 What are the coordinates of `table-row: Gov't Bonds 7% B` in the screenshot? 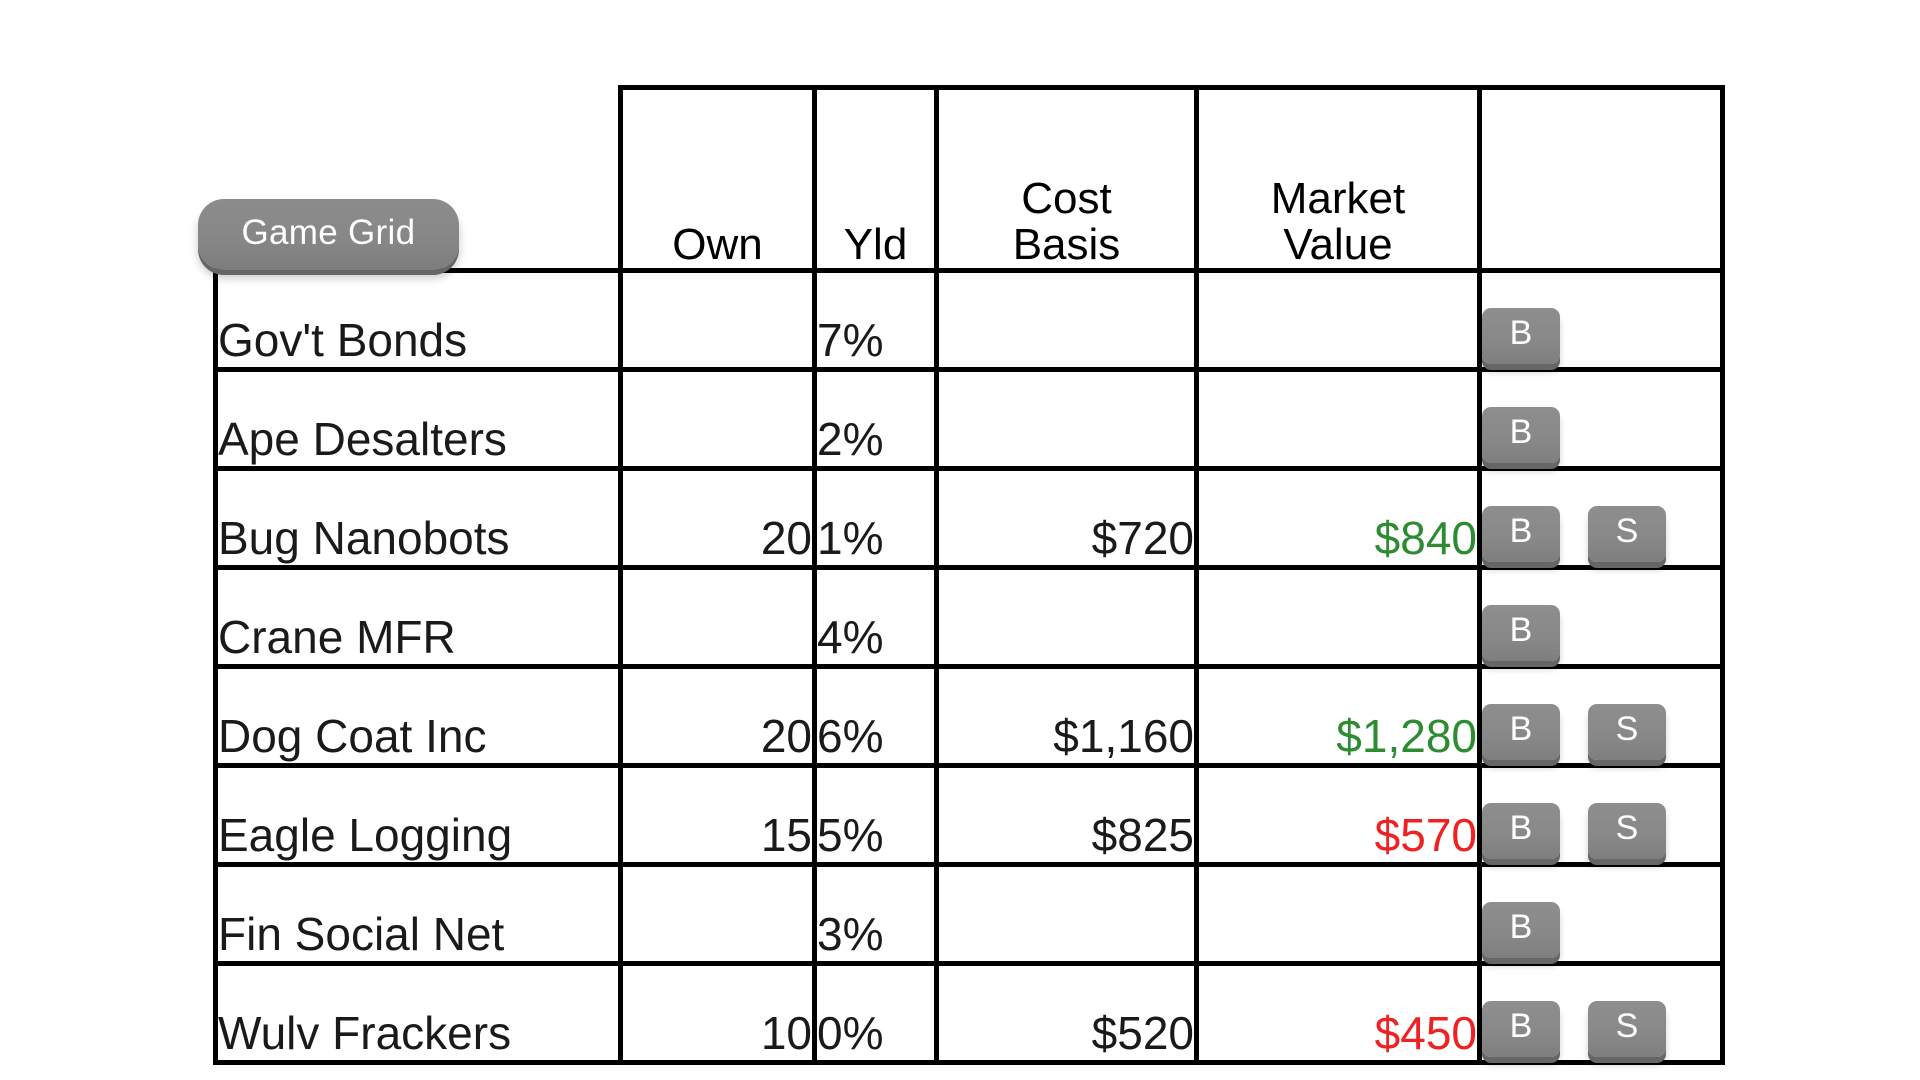 It's located at (969, 320).